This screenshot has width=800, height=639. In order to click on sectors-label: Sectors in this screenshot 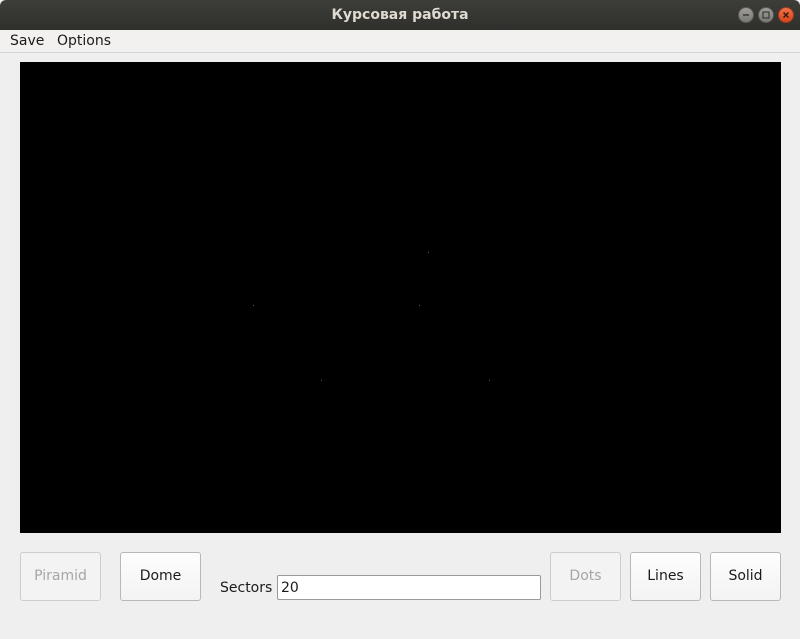, I will do `click(246, 588)`.